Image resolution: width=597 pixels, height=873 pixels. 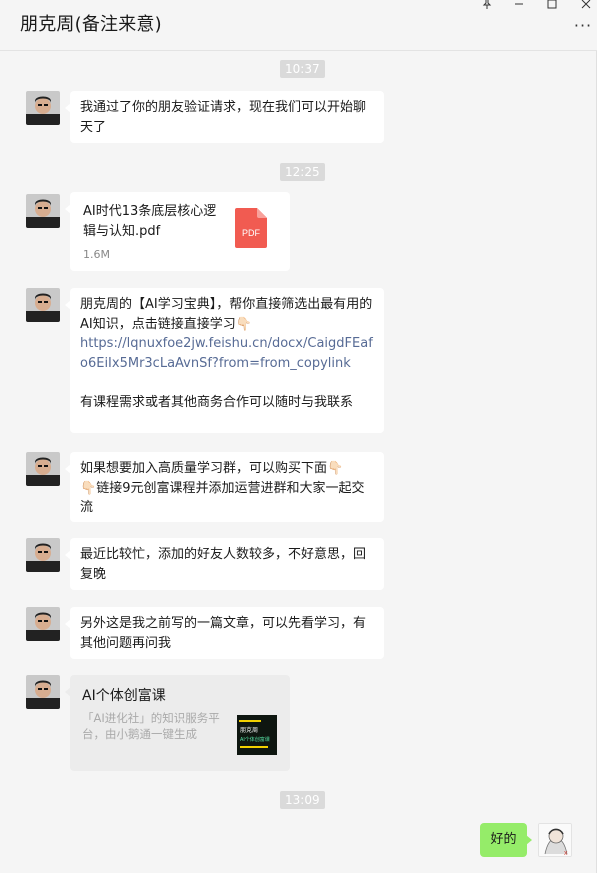 What do you see at coordinates (487, 6) in the screenshot?
I see `pin-icon` at bounding box center [487, 6].